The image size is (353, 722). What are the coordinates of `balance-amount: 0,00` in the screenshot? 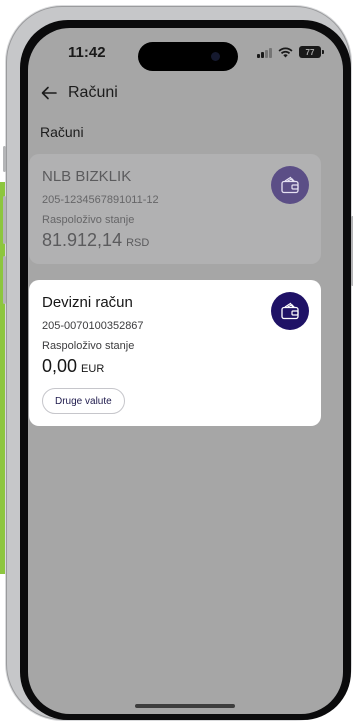 It's located at (60, 366).